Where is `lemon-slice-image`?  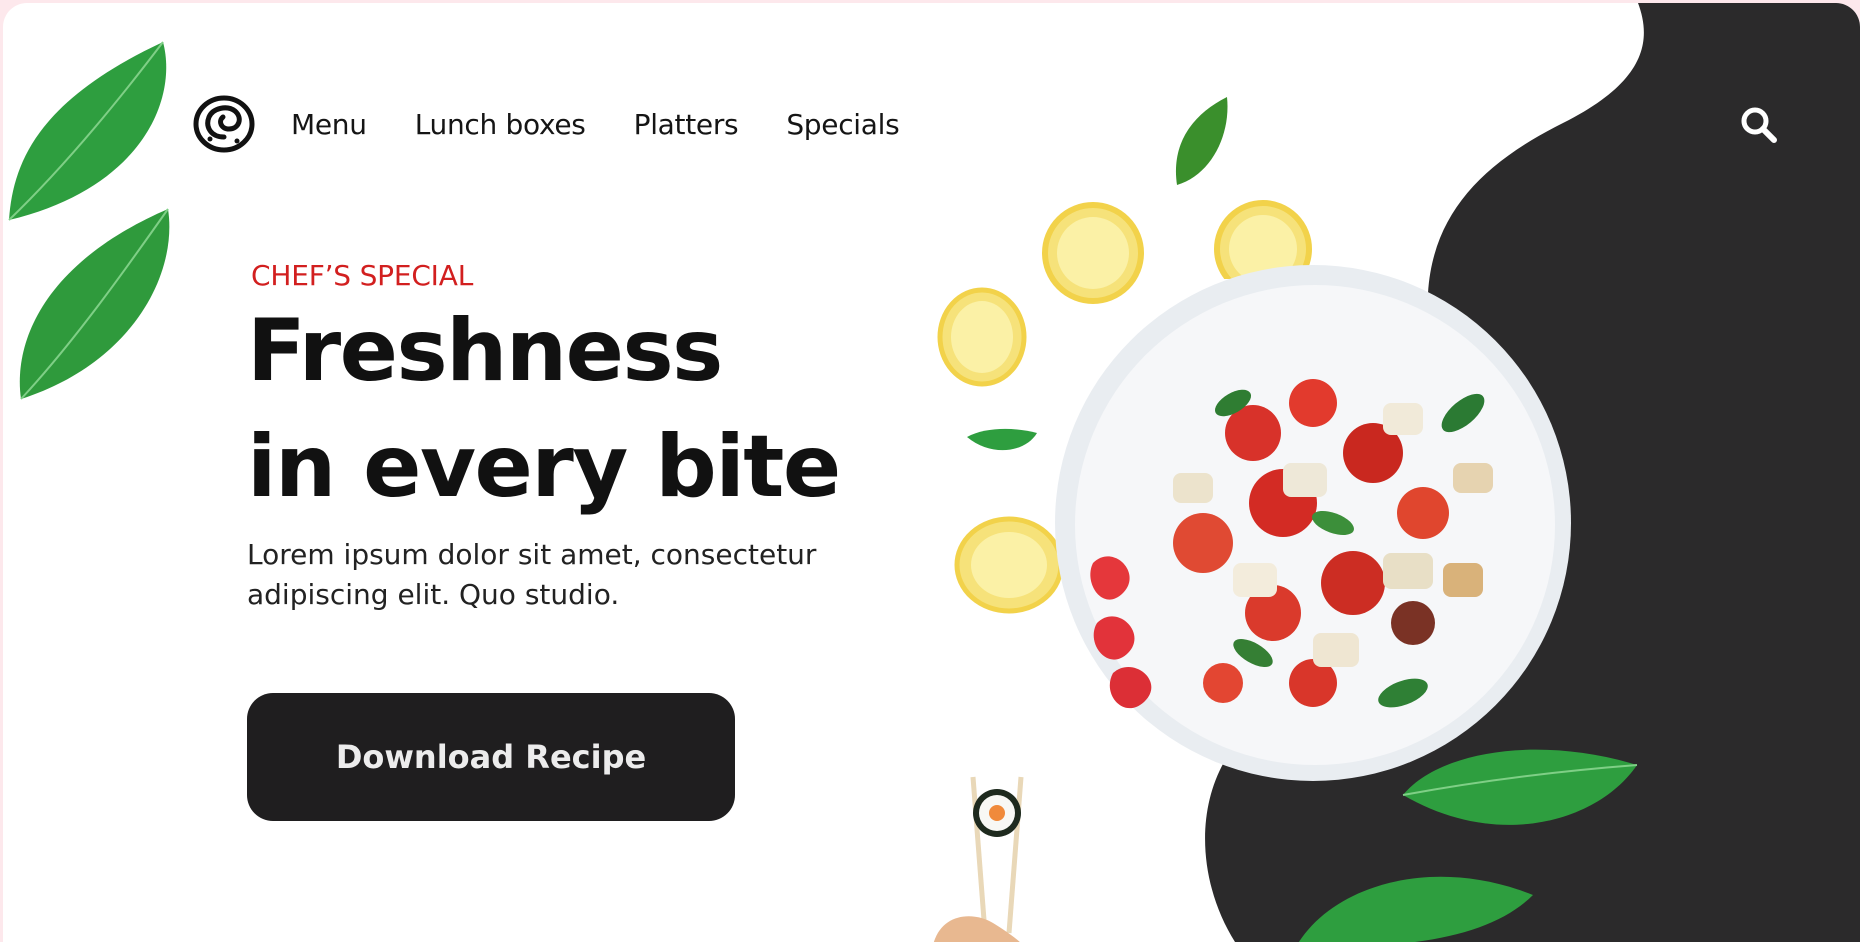 lemon-slice-image is located at coordinates (982, 337).